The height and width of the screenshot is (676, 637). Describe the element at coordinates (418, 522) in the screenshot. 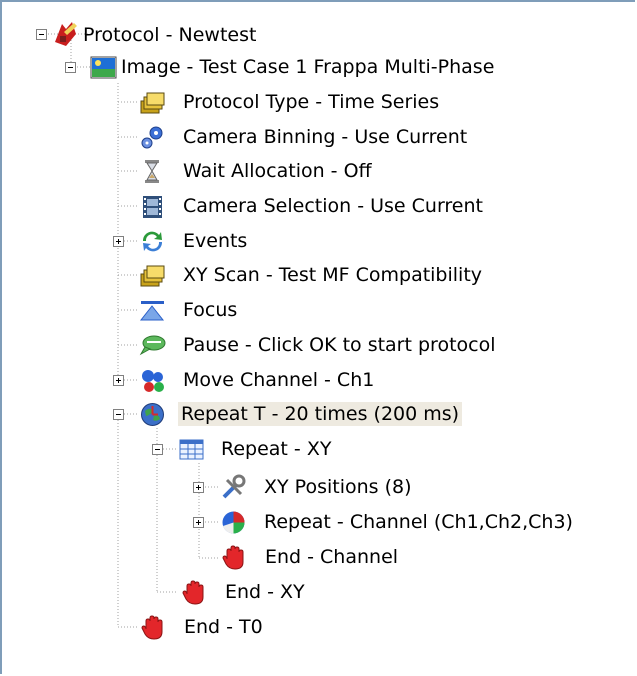

I see `node-label: Repeat - Channel (Ch1,Ch2,Ch3)` at that location.